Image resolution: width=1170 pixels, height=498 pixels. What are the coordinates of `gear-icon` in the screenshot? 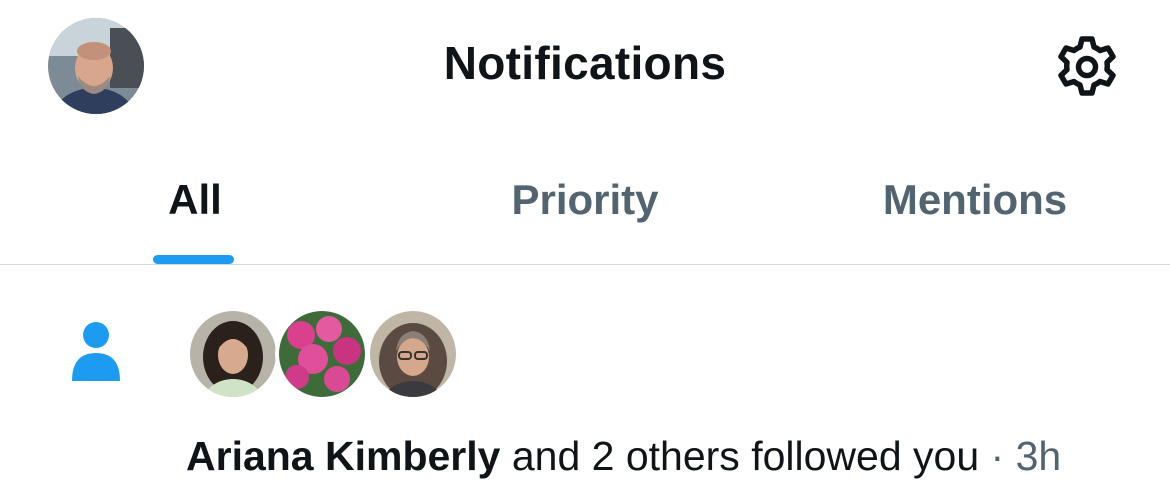 It's located at (1087, 66).